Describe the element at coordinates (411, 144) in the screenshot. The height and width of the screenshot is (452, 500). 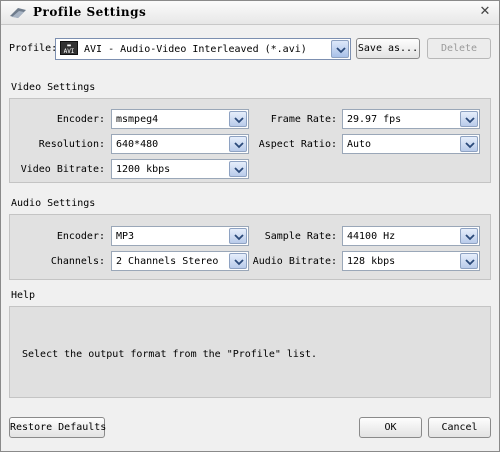
I see `aspect-ratio-select: Auto` at that location.